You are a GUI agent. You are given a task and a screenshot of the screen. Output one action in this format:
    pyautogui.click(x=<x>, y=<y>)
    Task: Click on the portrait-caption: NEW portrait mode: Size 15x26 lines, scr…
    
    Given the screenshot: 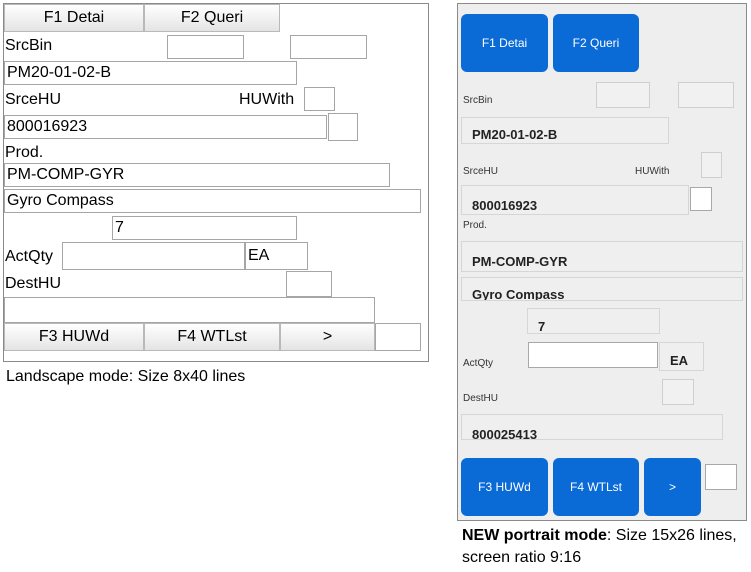 What is the action you would take?
    pyautogui.click(x=604, y=547)
    